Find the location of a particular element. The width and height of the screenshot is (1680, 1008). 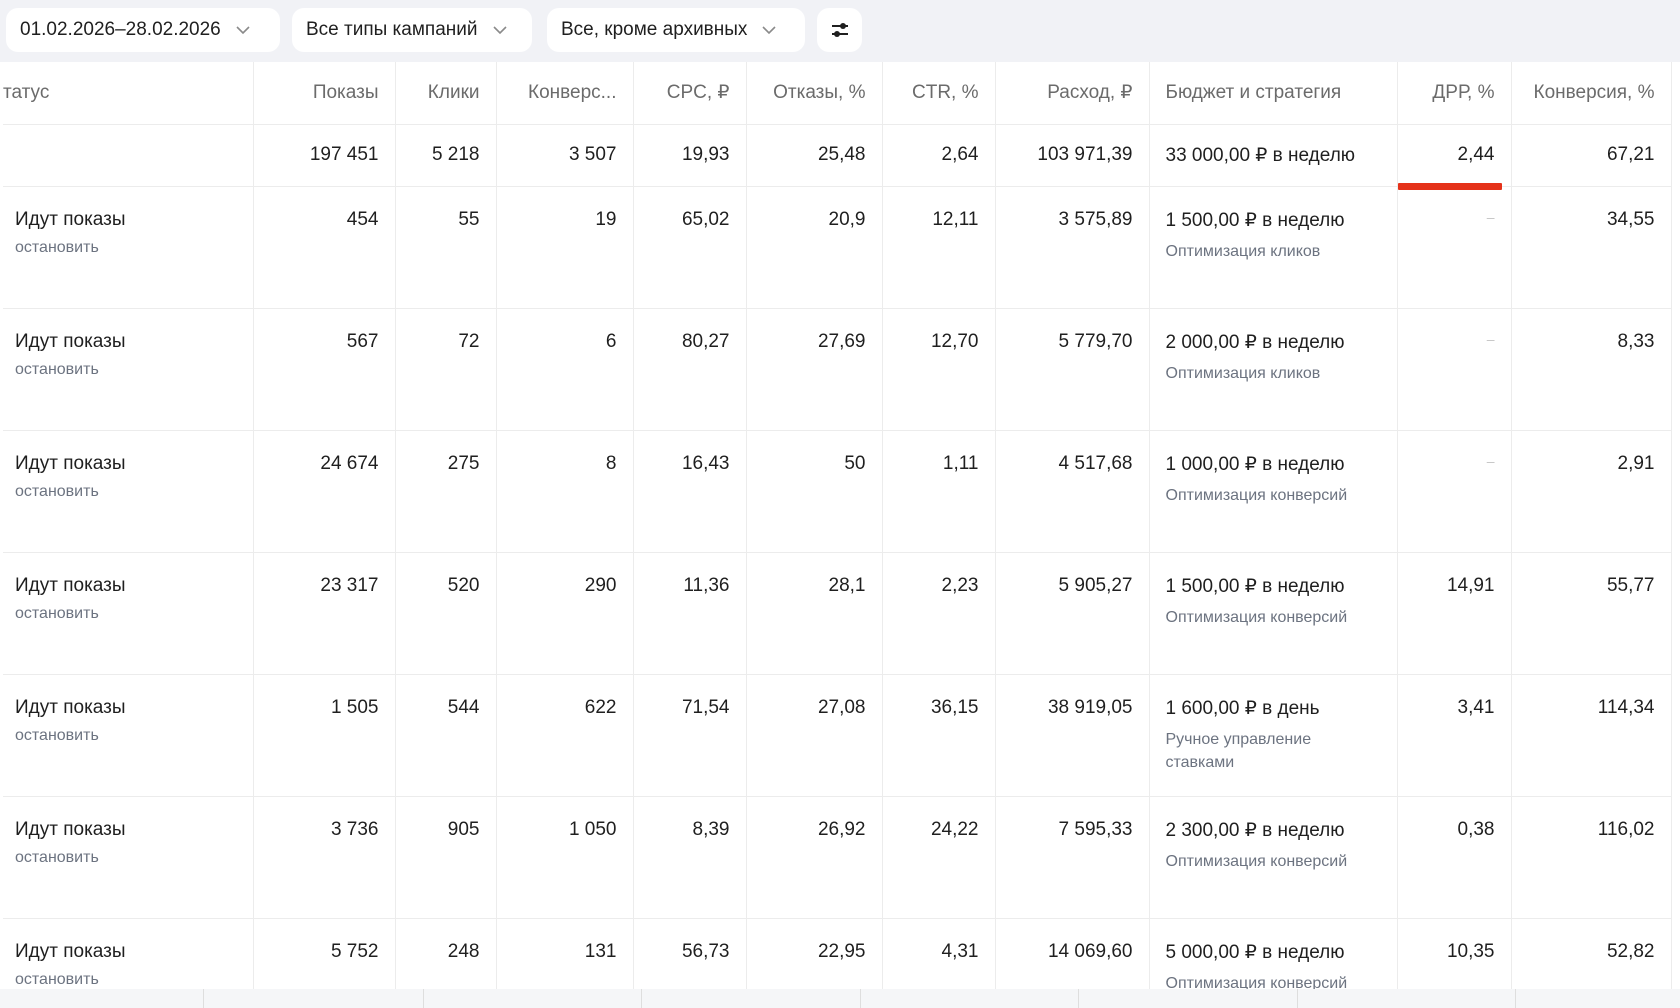

bounces-cell: 26,92 is located at coordinates (814, 857).